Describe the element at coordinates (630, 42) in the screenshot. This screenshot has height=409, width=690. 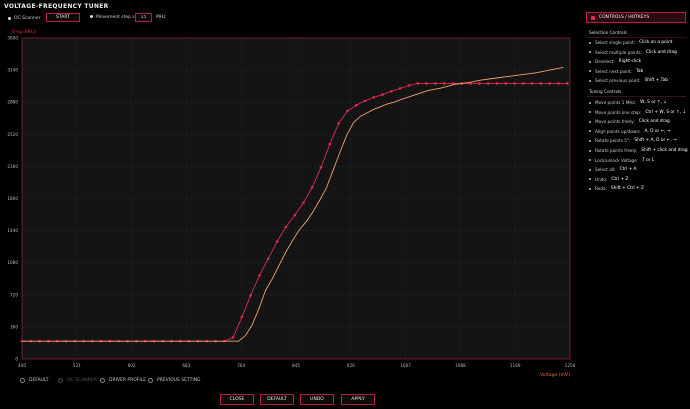
I see `hotkey-row: Select single point: Click on a point` at that location.